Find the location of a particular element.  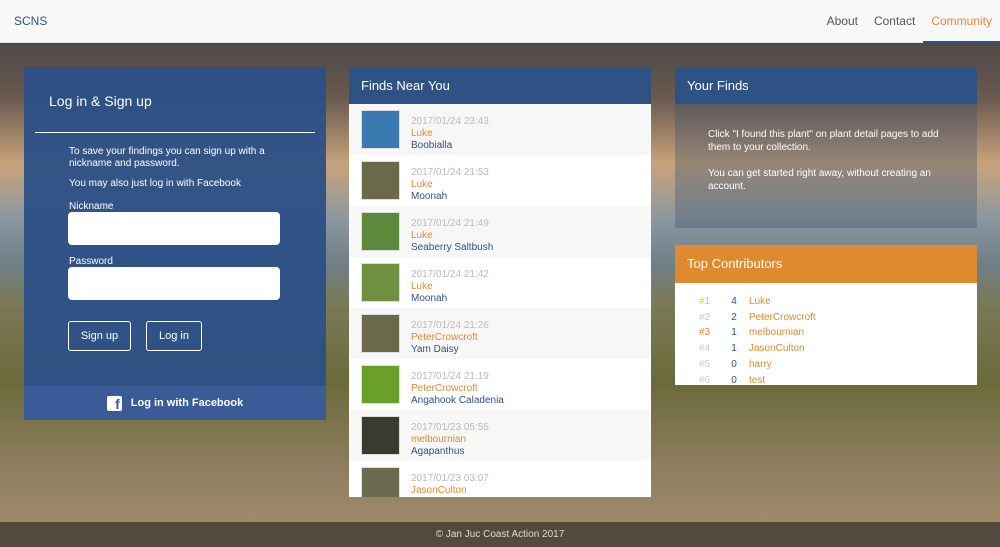

facebook-info: You may also just log in with Facebook is located at coordinates (155, 183).